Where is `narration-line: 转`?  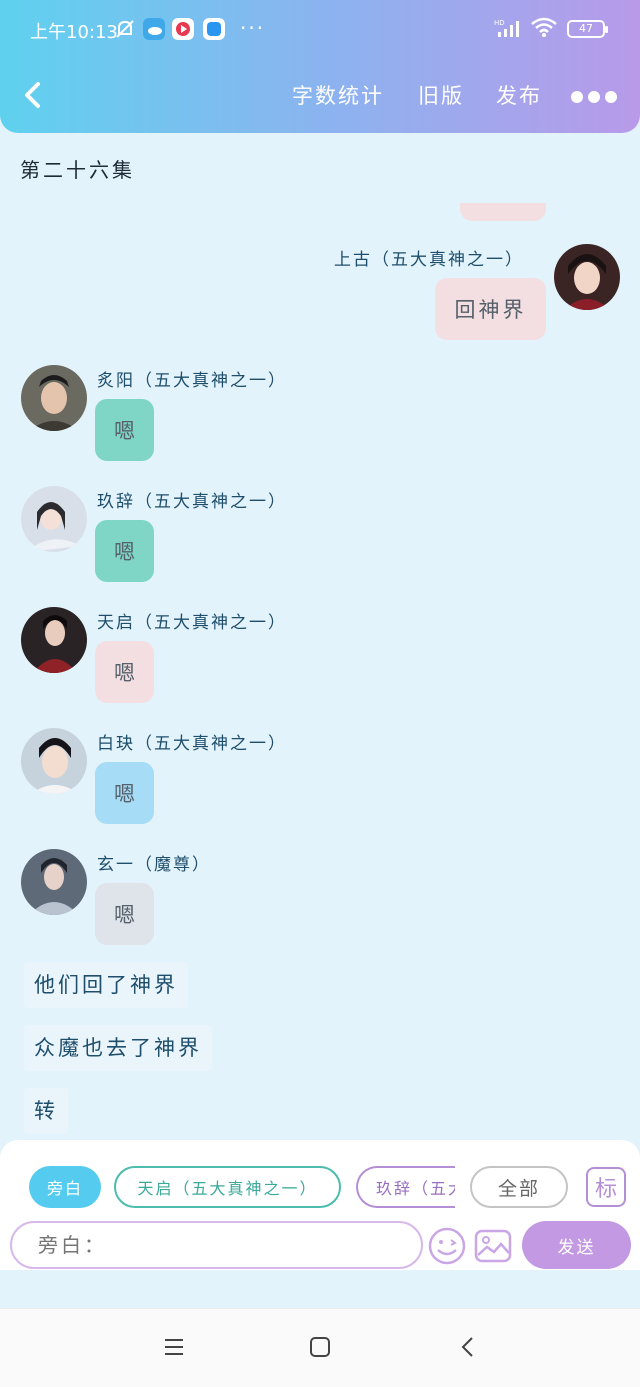 narration-line: 转 is located at coordinates (46, 1111).